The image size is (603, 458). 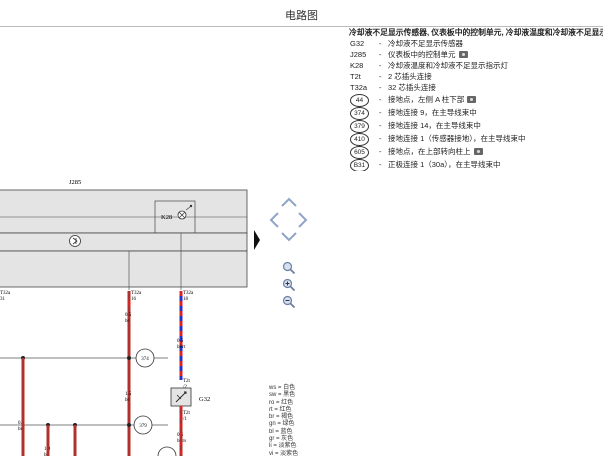 I want to click on chevron-right-icon, so click(x=303, y=220).